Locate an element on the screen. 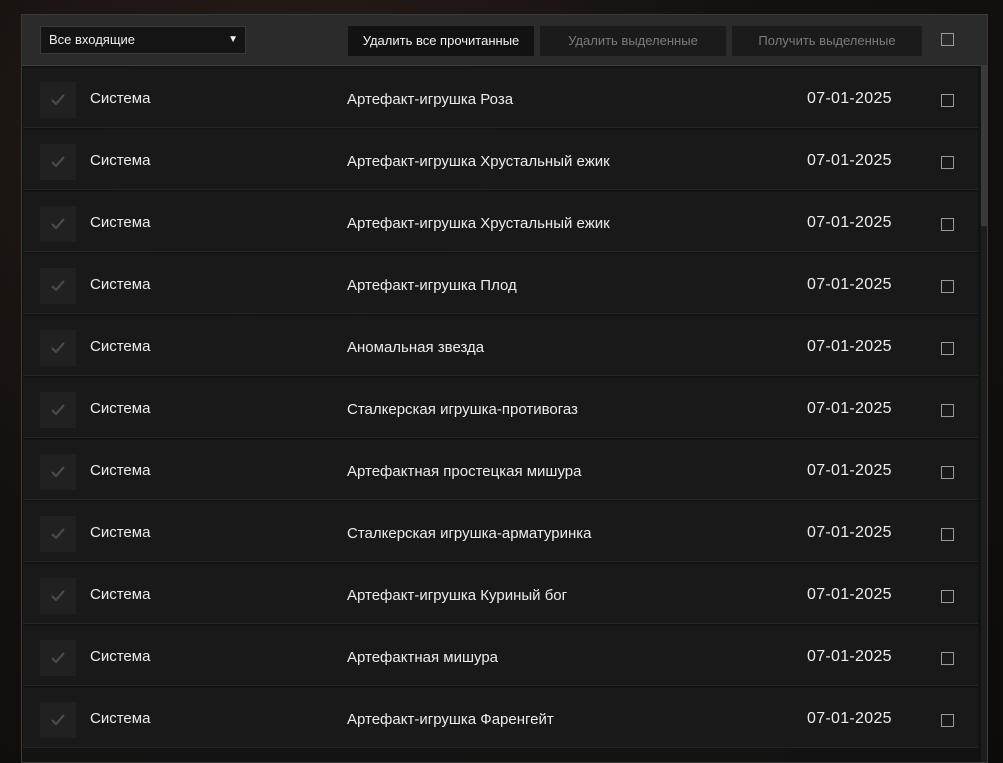 The image size is (1003, 763). delete-all-read-button: Удалить все прочитанные is located at coordinates (441, 41).